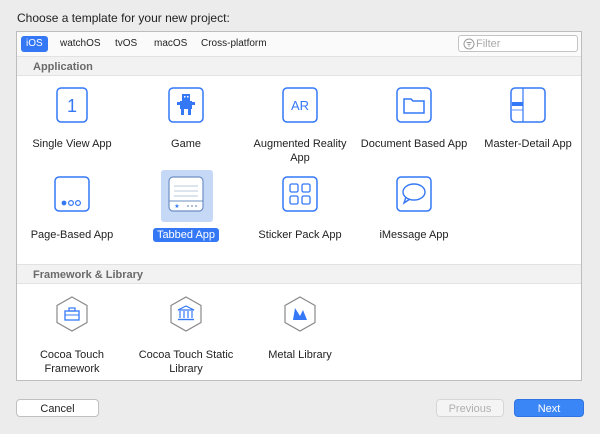 This screenshot has height=434, width=600. Describe the element at coordinates (34, 44) in the screenshot. I see `tab-ios: iOS` at that location.